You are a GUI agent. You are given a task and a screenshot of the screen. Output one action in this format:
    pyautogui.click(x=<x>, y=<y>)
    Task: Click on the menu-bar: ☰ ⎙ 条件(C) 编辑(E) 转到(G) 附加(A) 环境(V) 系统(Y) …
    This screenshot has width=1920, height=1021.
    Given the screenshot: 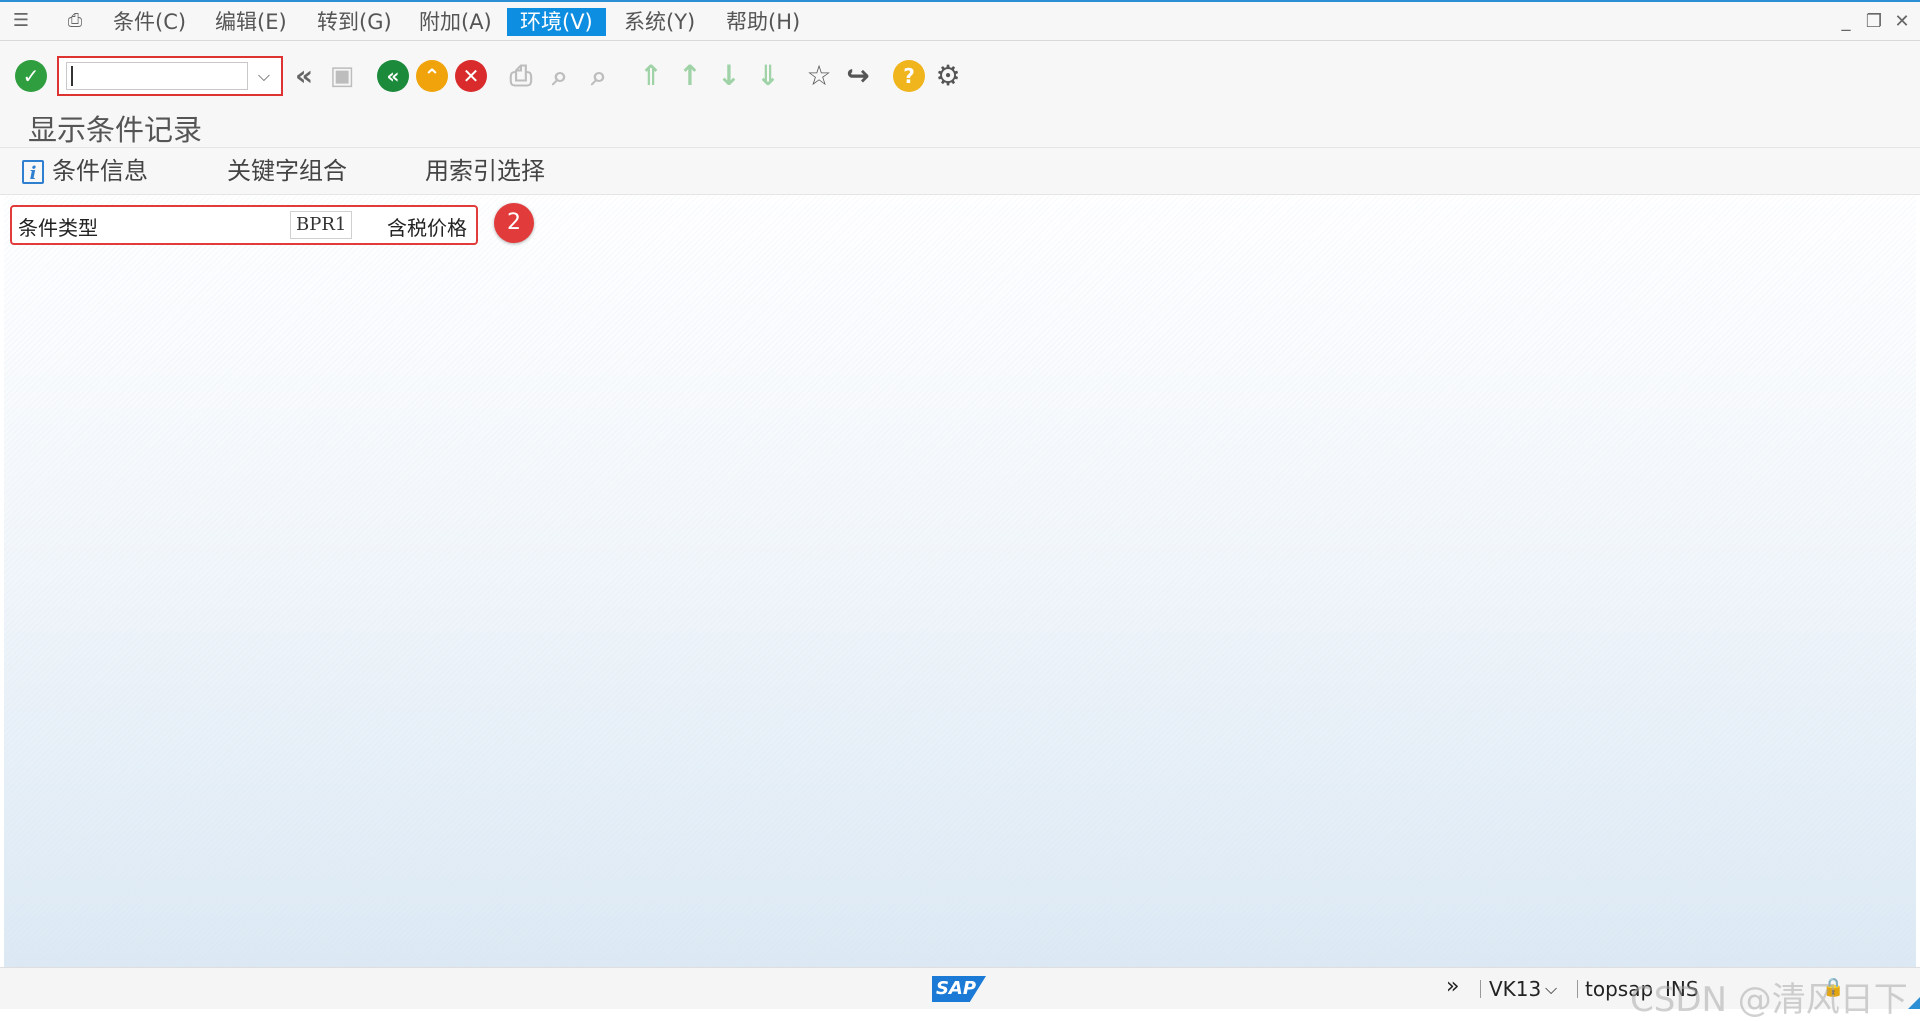 What is the action you would take?
    pyautogui.click(x=960, y=21)
    